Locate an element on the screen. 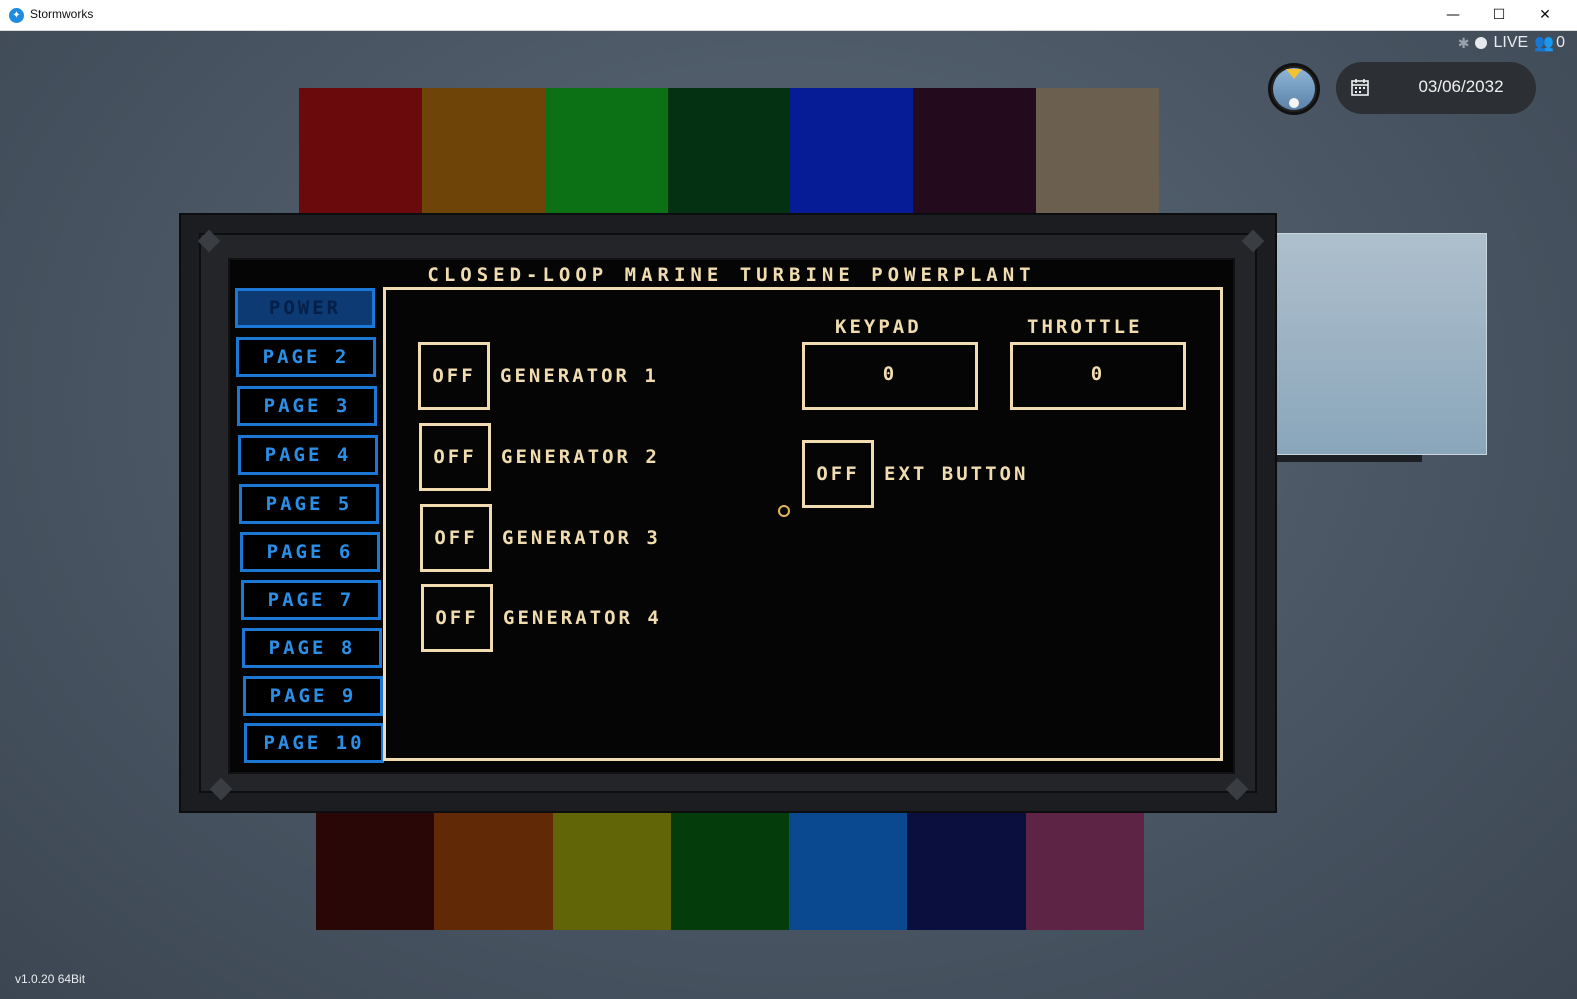 Image resolution: width=1577 pixels, height=999 pixels. close-button: ✕ is located at coordinates (1545, 15).